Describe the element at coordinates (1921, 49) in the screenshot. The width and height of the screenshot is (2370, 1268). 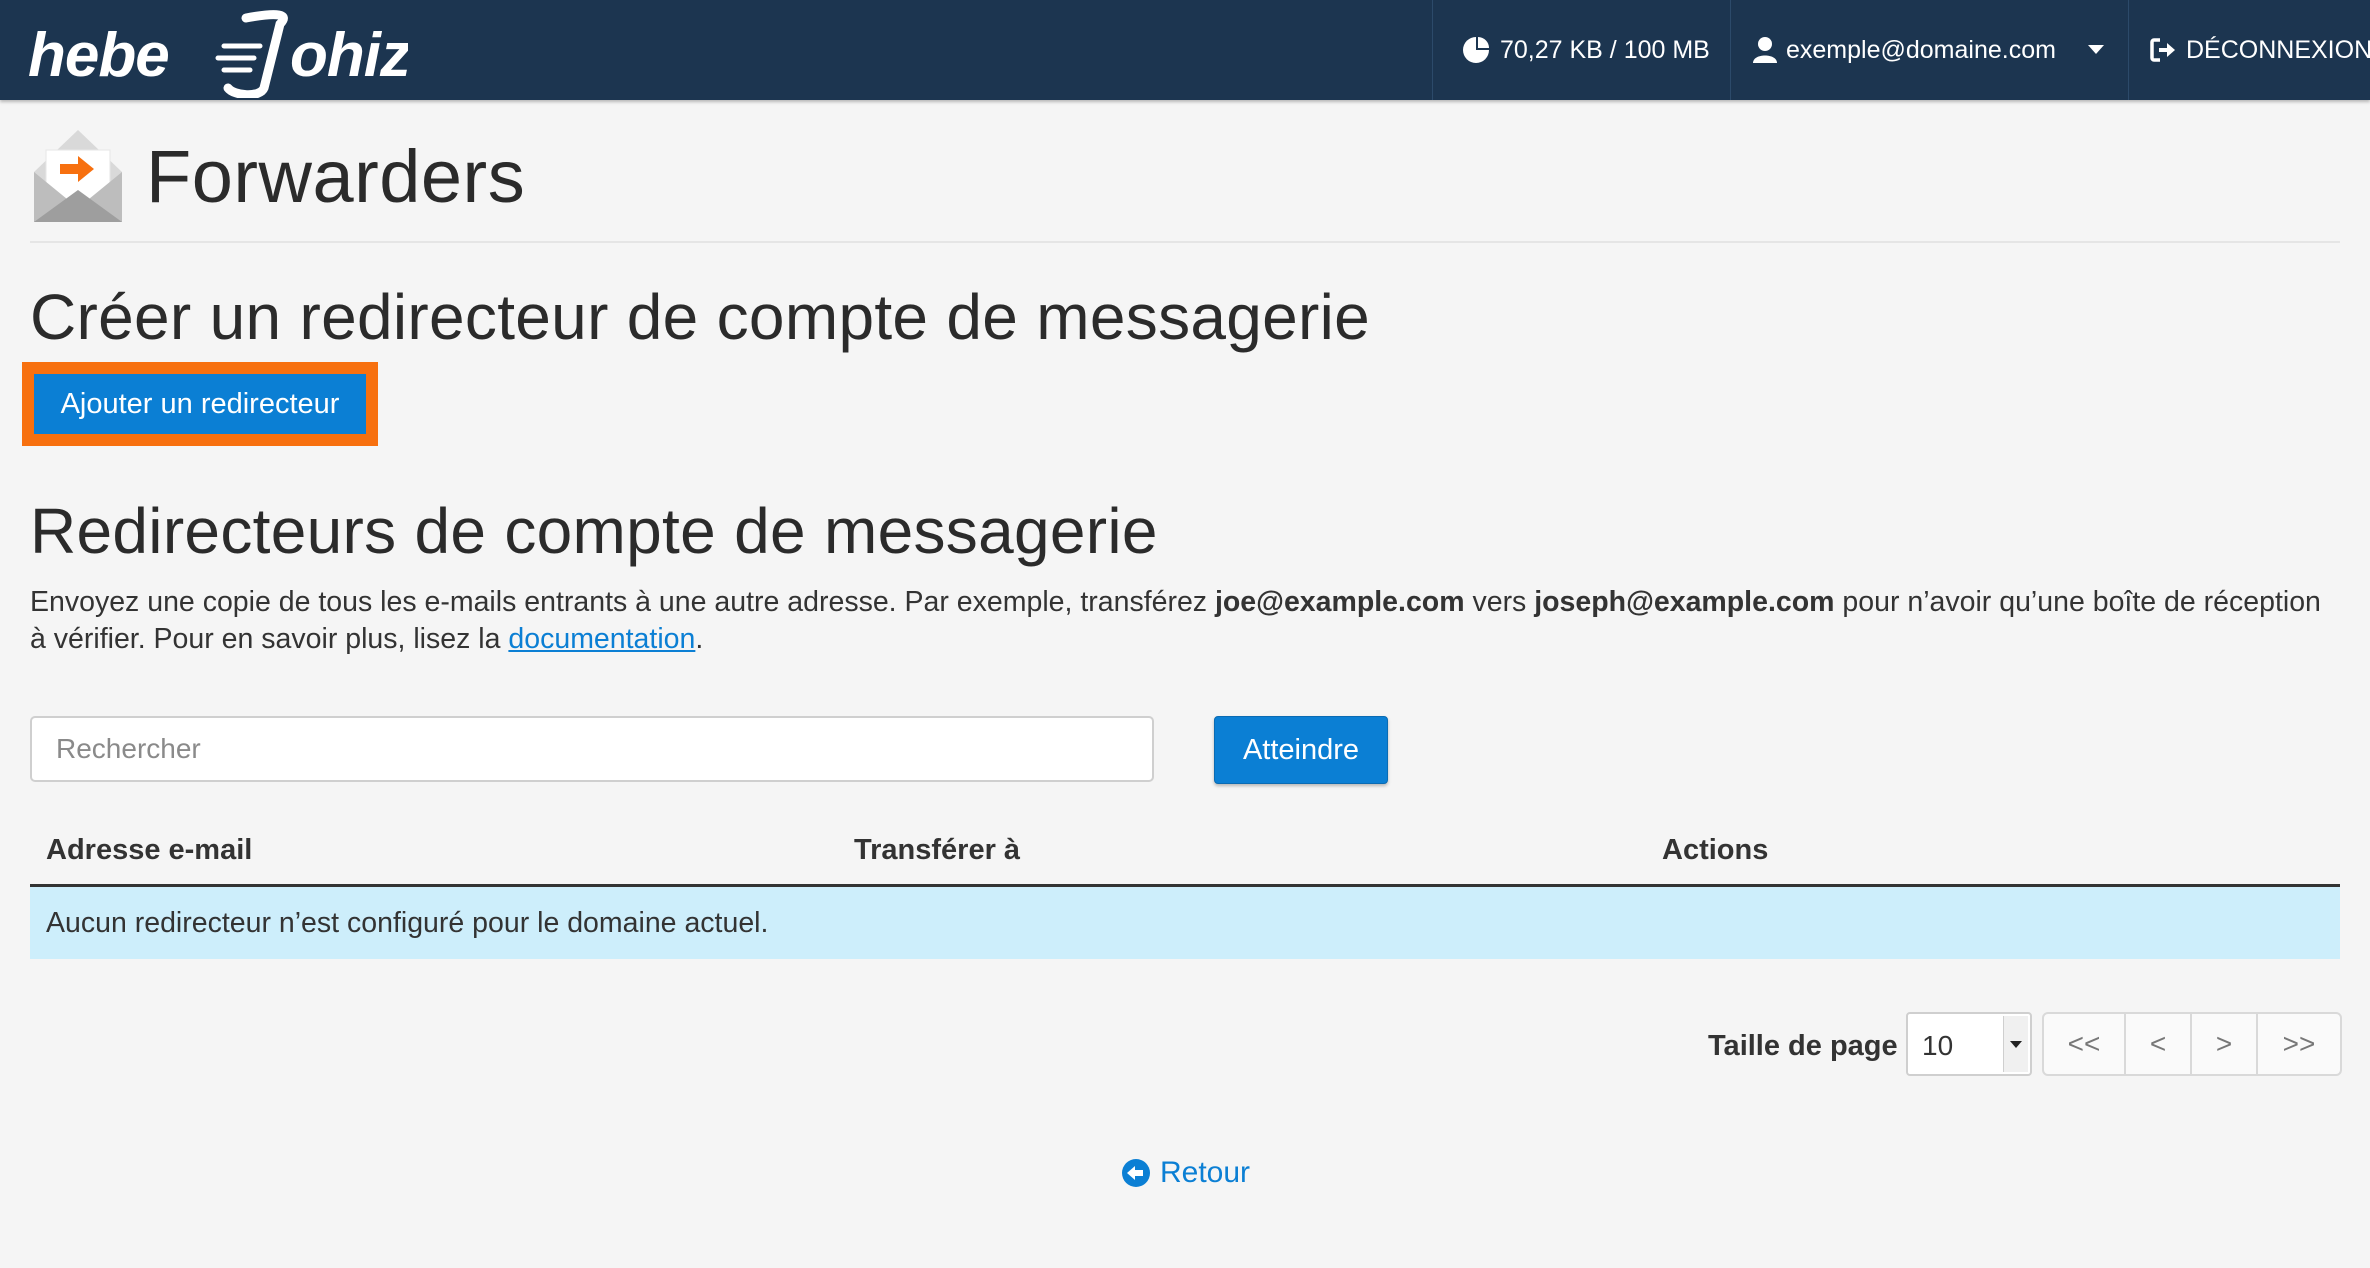
I see `user-email: exemple@domaine.com` at that location.